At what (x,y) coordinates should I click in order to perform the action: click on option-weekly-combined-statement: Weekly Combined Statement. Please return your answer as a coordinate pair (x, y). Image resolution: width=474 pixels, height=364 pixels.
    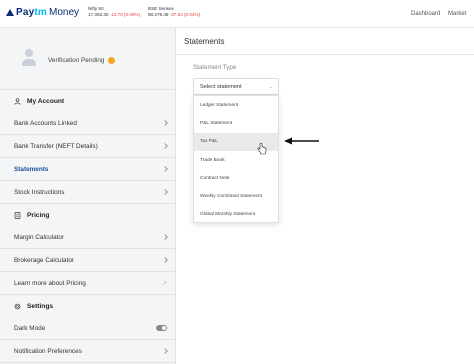
    Looking at the image, I should click on (236, 196).